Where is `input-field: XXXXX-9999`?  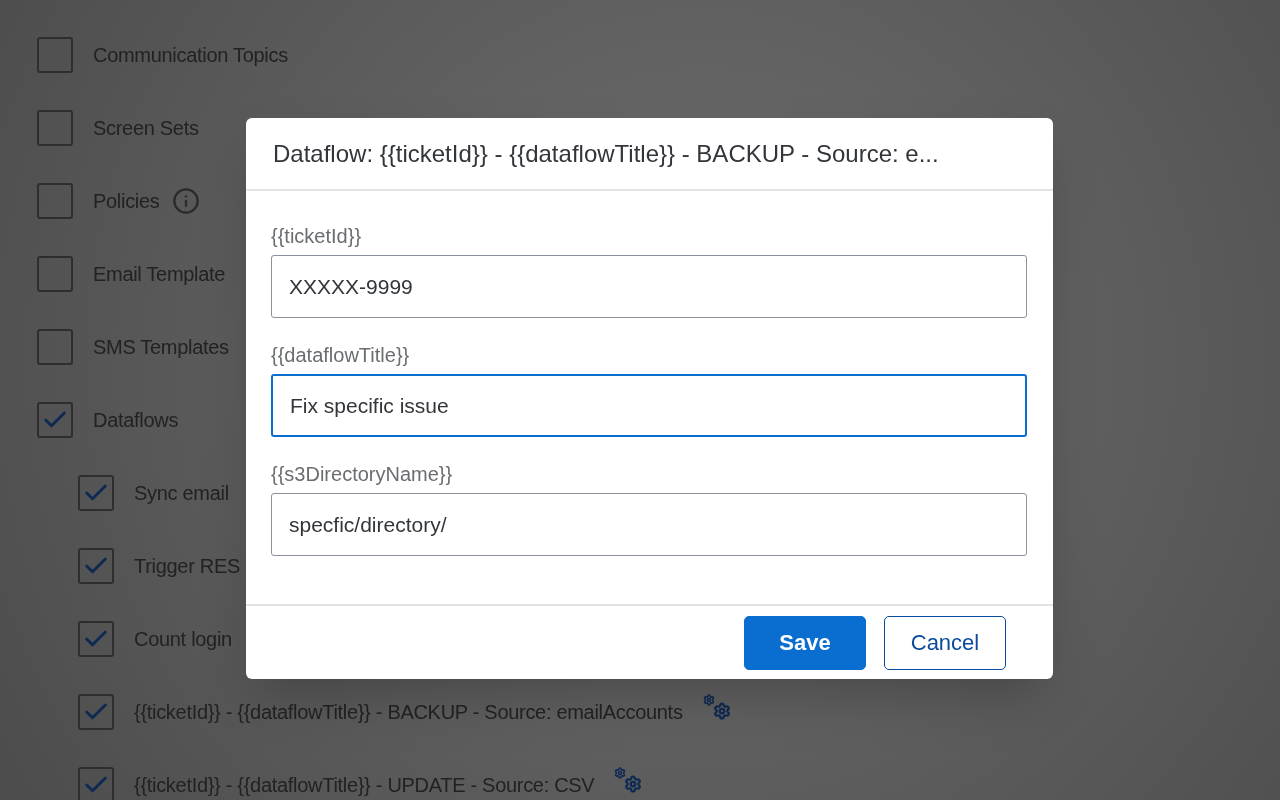
input-field: XXXXX-9999 is located at coordinates (649, 286).